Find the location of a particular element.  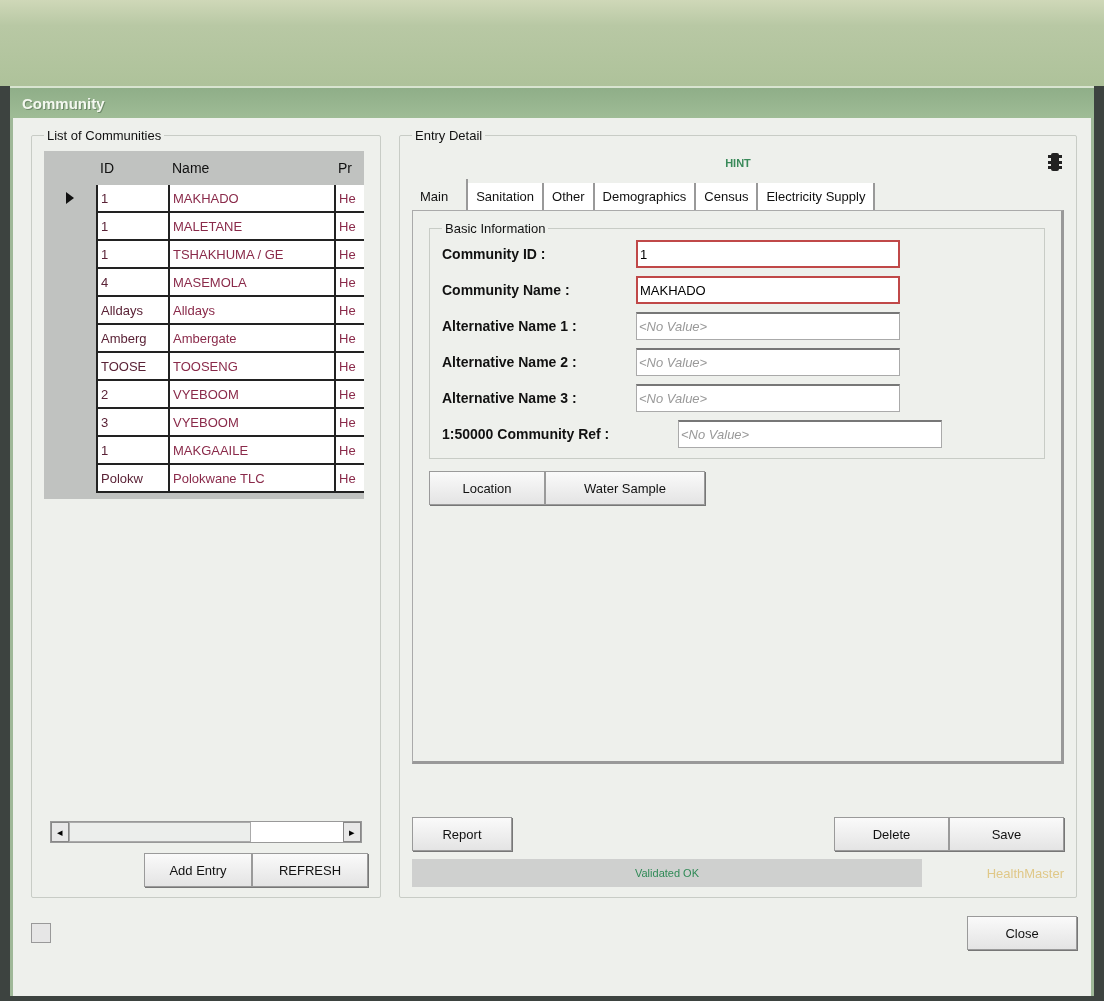

report-button: Report is located at coordinates (462, 834).